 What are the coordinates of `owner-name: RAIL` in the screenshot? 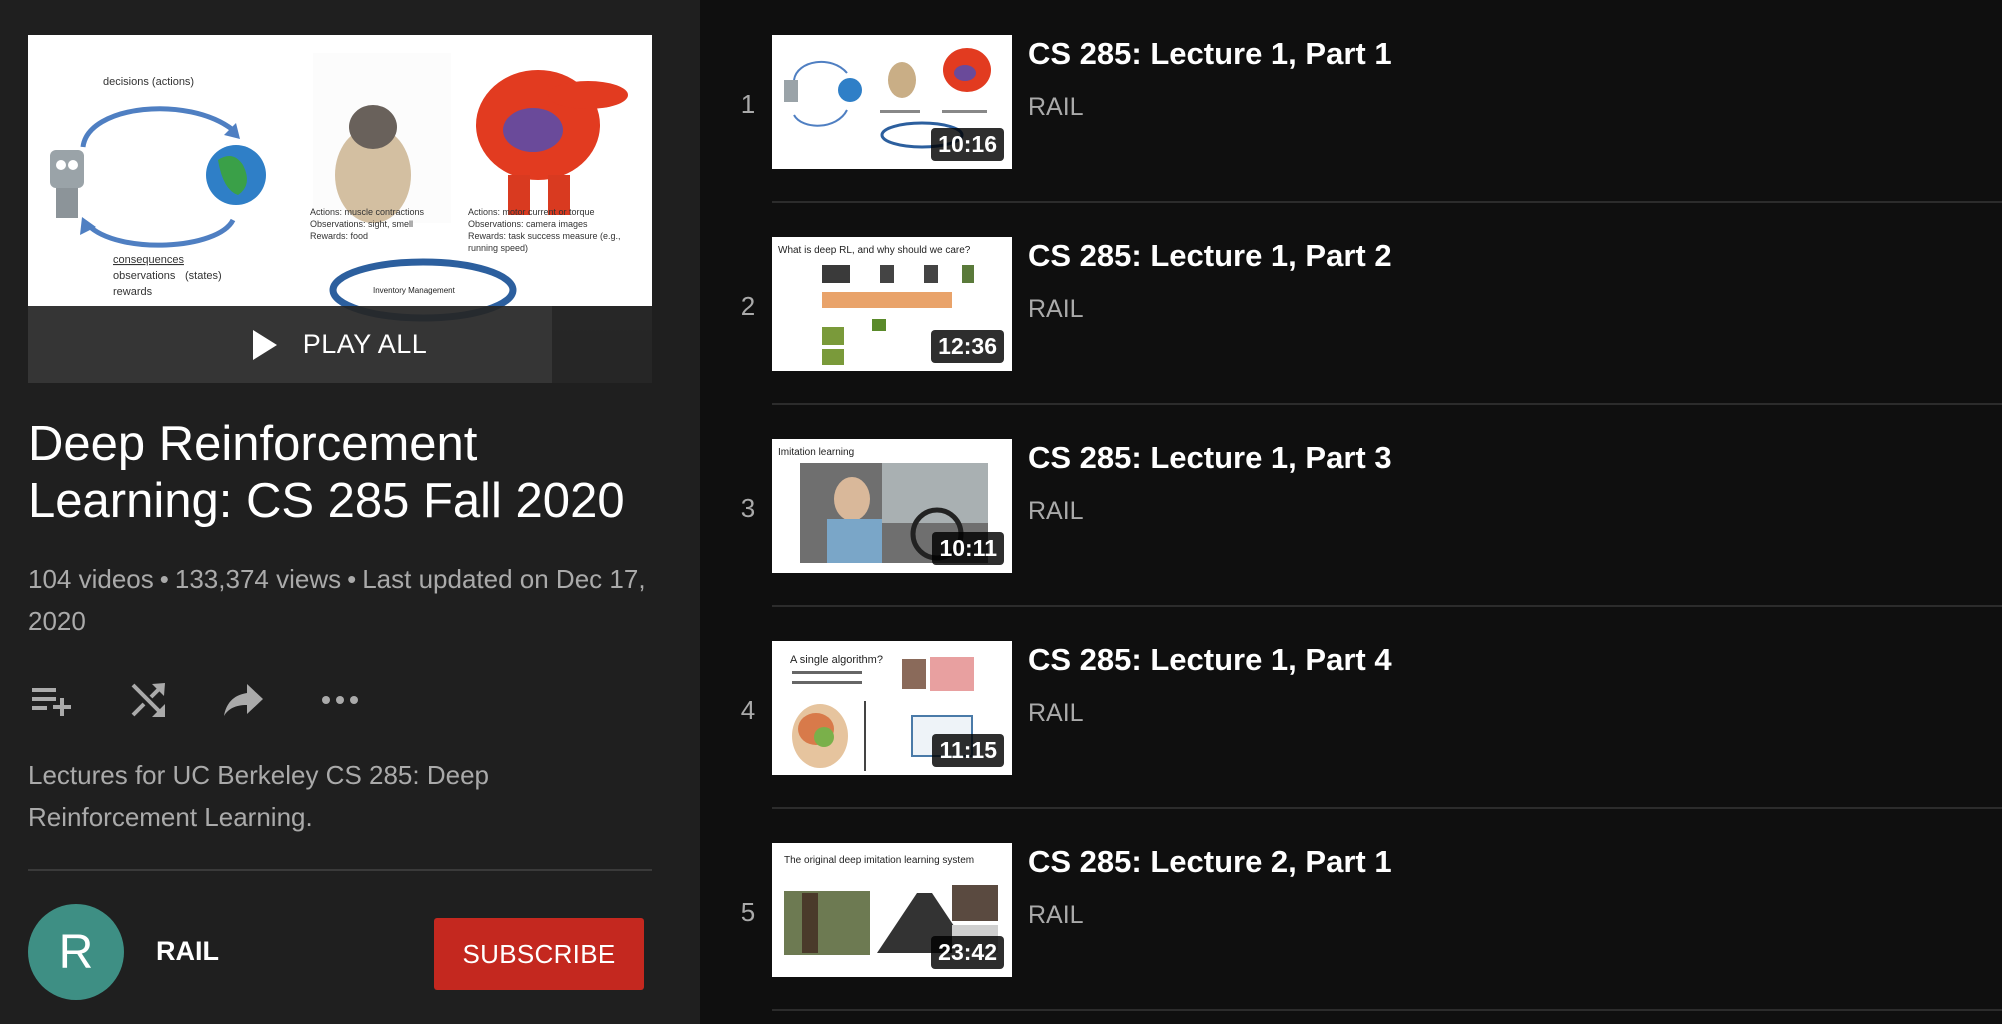 It's located at (187, 951).